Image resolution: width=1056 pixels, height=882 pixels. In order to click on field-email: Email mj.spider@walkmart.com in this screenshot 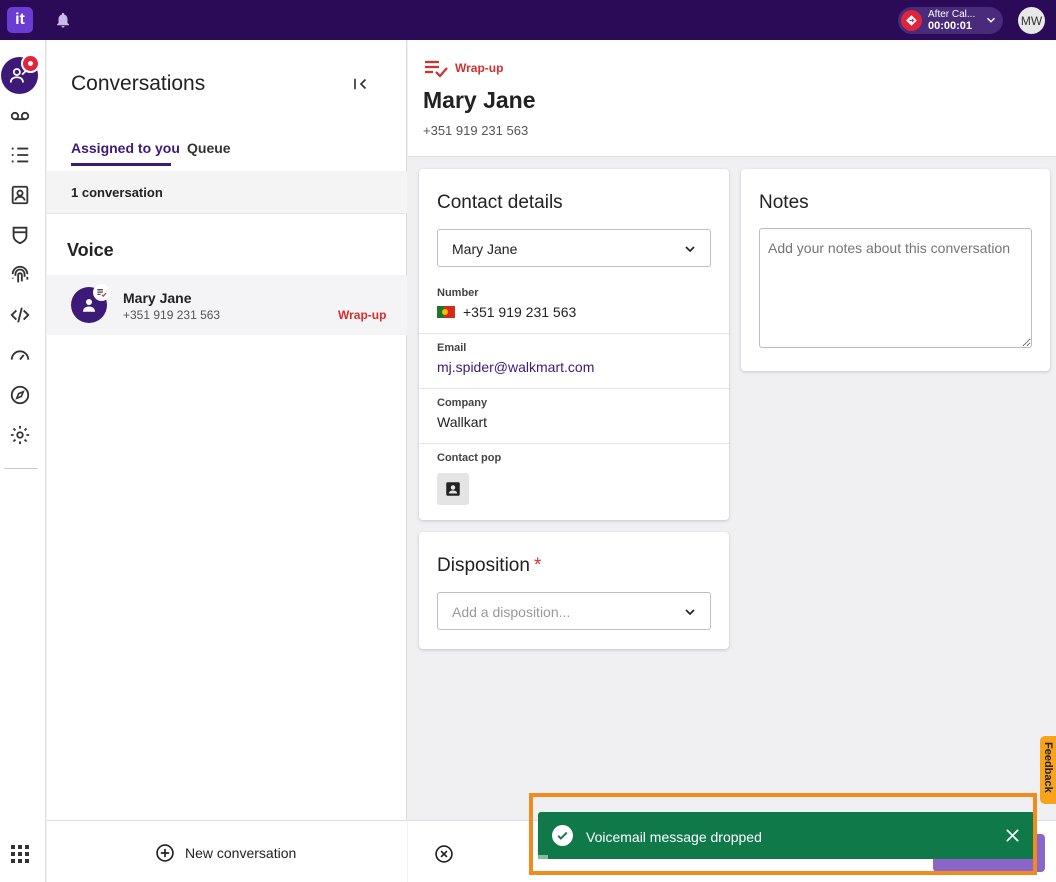, I will do `click(574, 361)`.